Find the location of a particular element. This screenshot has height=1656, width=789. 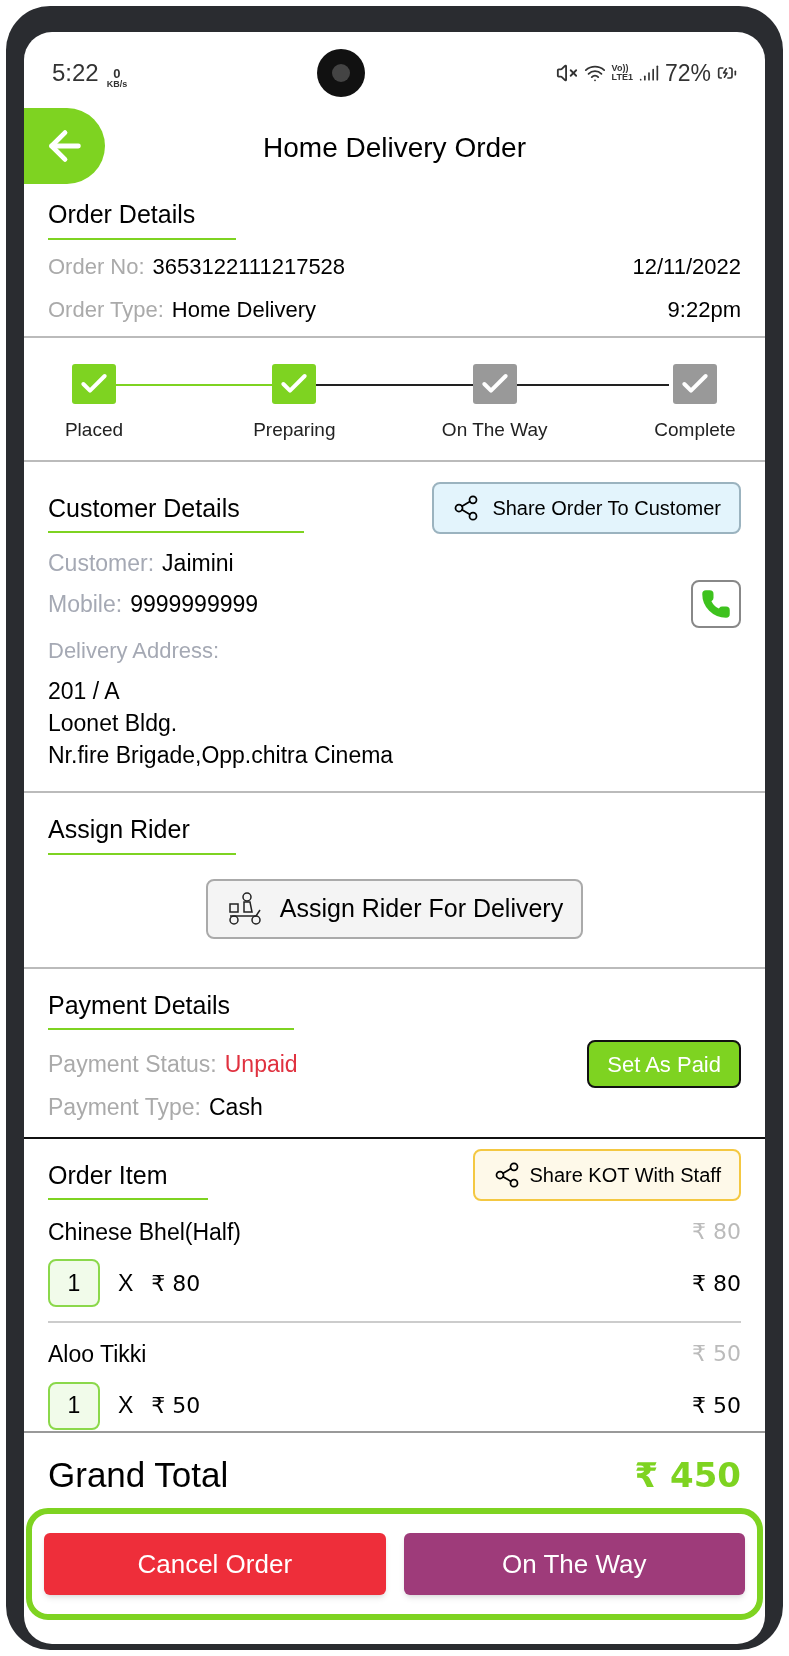

action-button: Cancel Order is located at coordinates (215, 1564).